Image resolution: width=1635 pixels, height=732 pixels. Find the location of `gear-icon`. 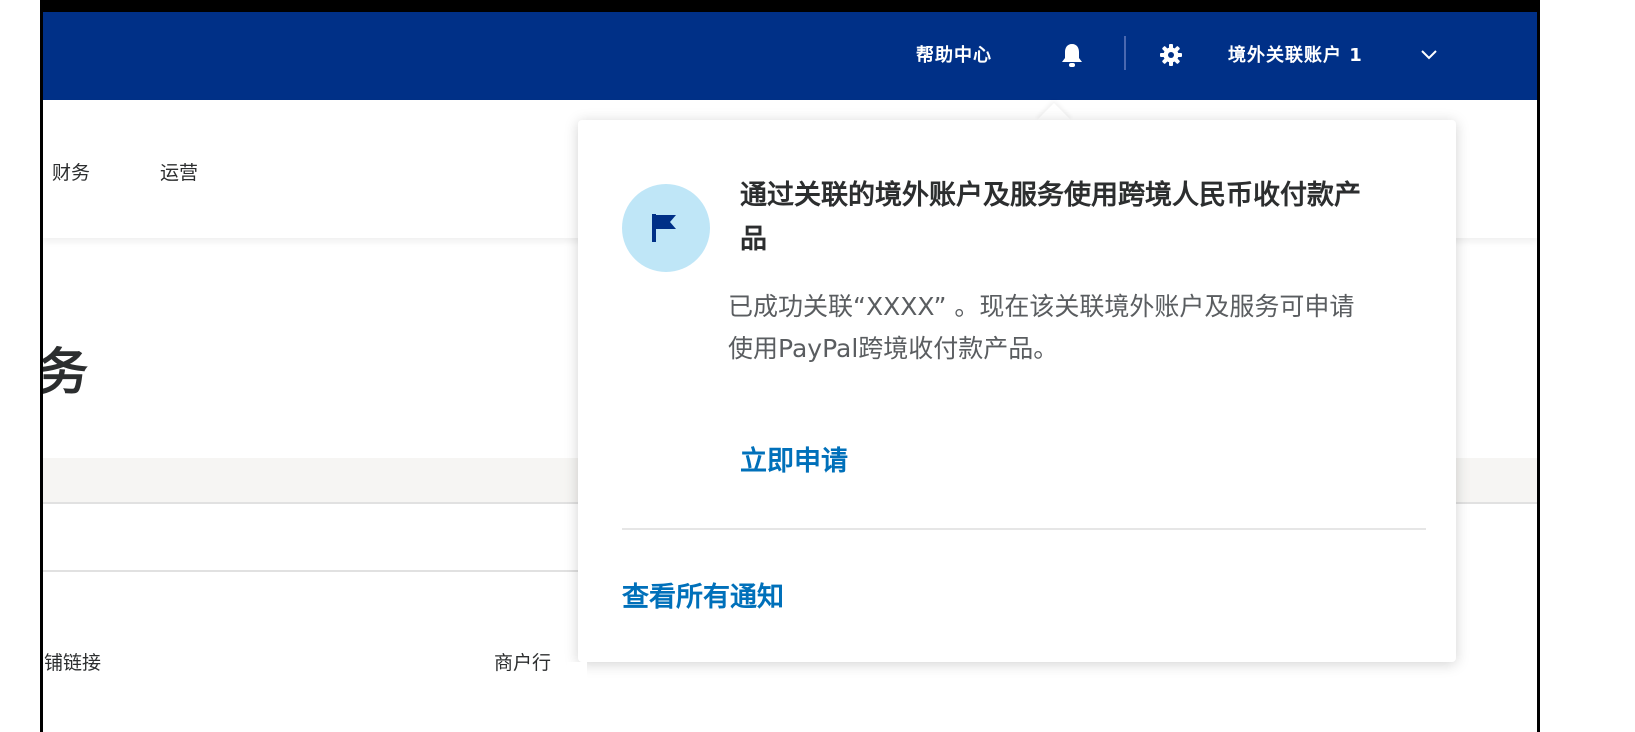

gear-icon is located at coordinates (1171, 55).